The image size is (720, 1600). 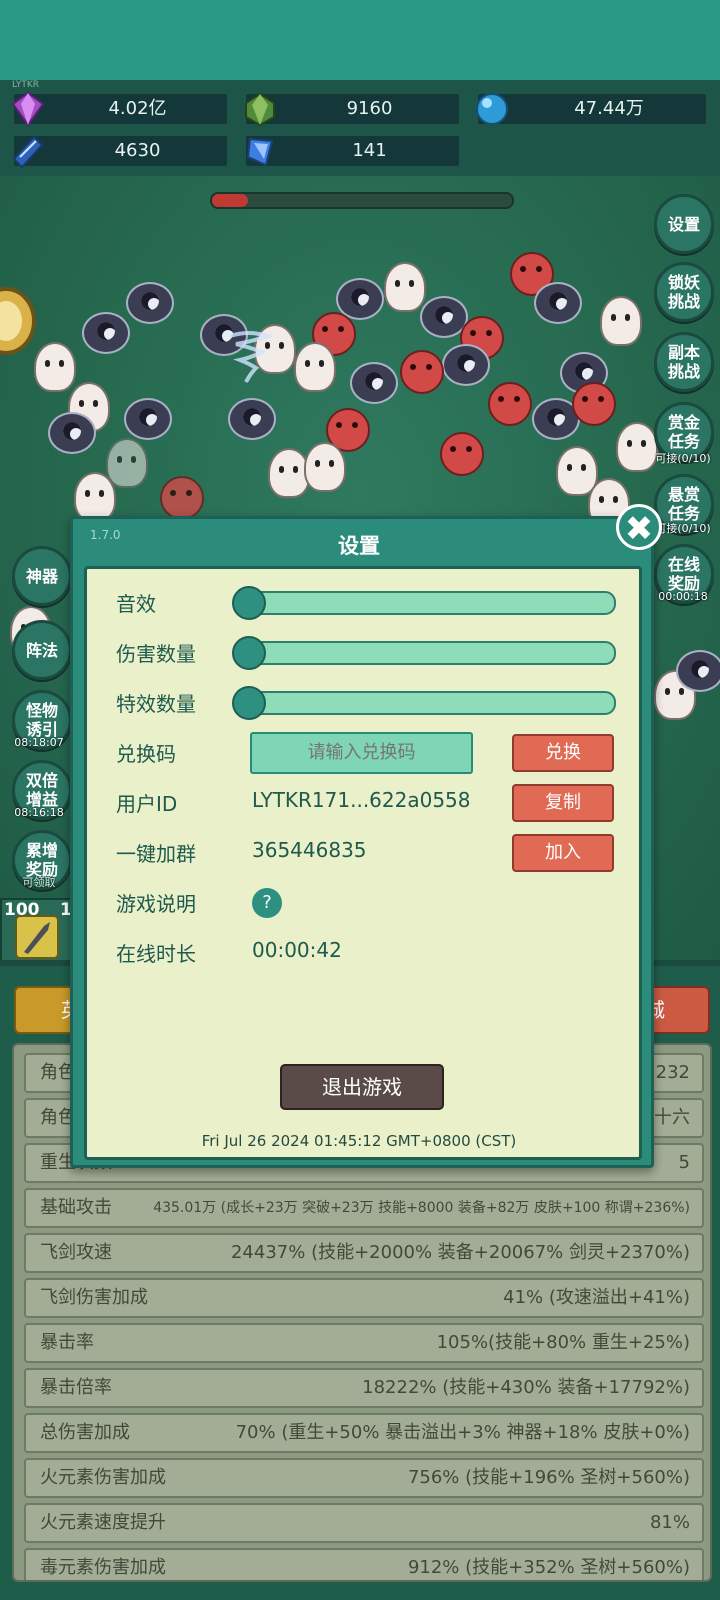 I want to click on monster-lure-label: 怪物诱引, so click(x=41, y=720).